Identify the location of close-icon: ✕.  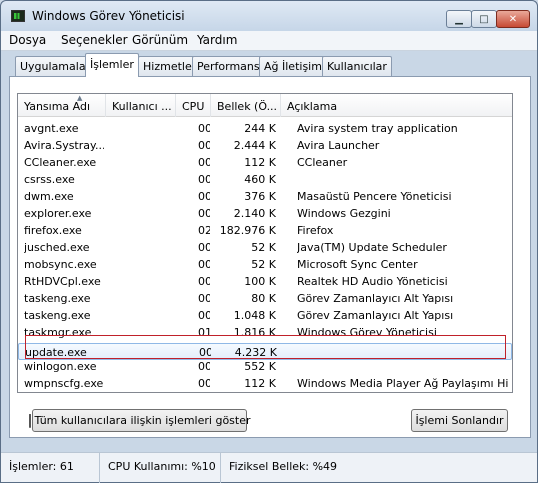
(513, 19).